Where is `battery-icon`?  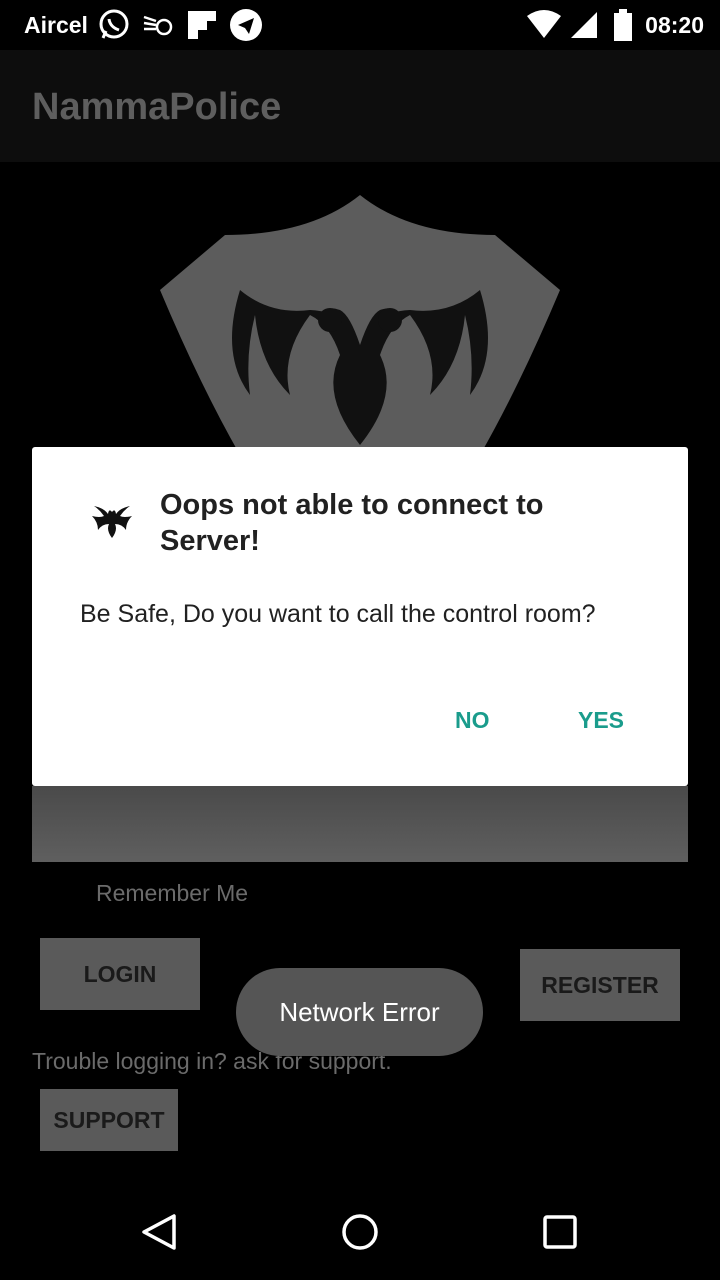
battery-icon is located at coordinates (623, 25).